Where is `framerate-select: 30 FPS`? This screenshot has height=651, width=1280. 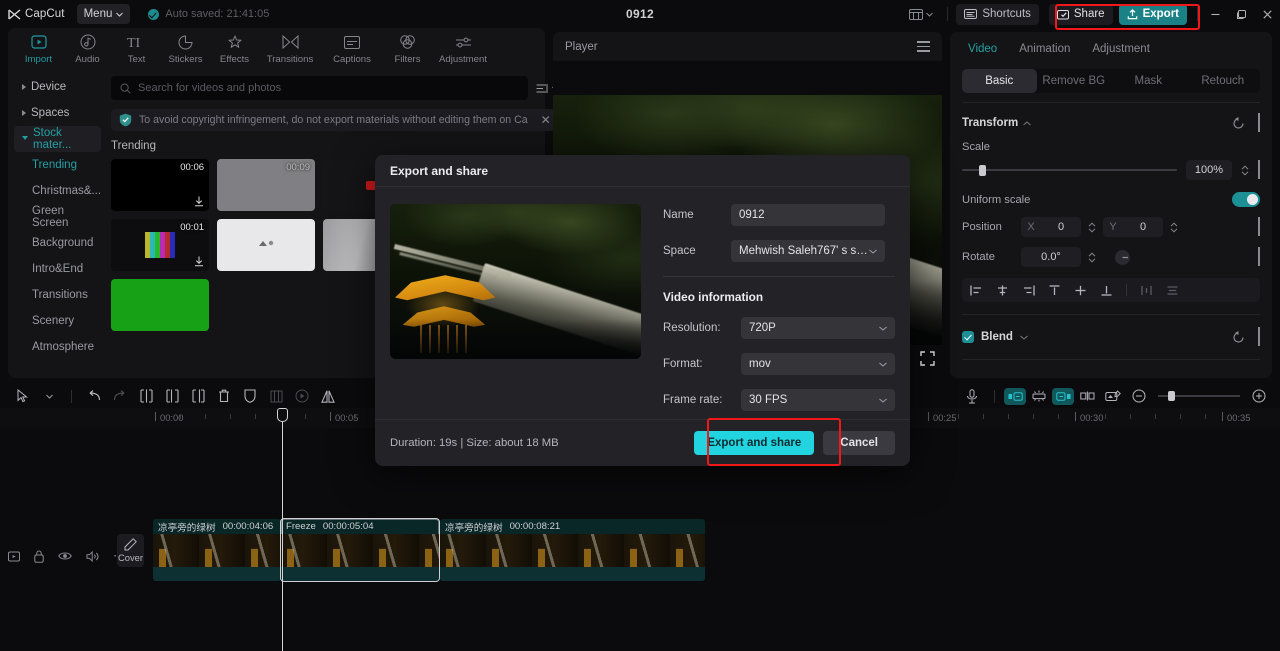 framerate-select: 30 FPS is located at coordinates (818, 400).